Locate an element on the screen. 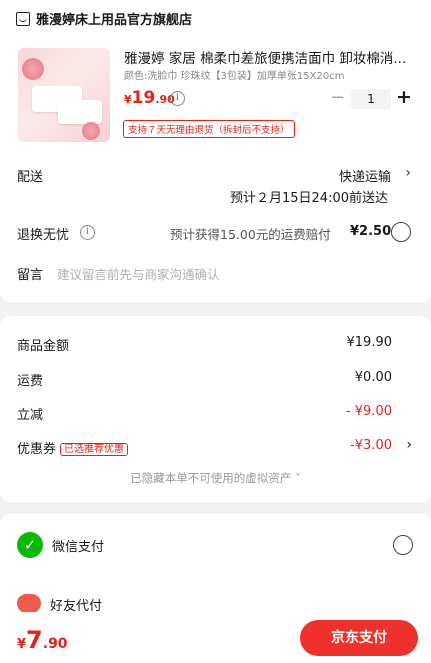  wechat-icon: ✓ is located at coordinates (30, 545).